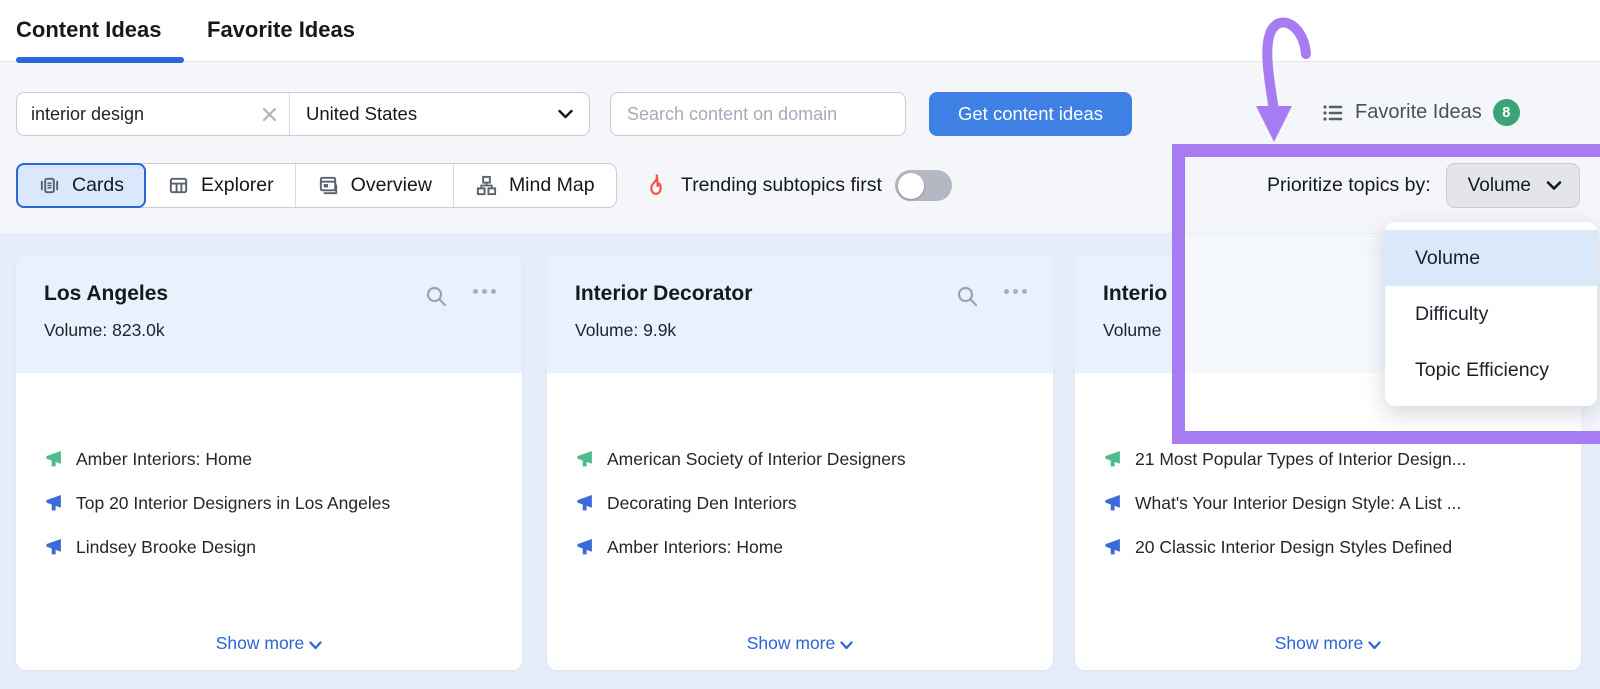  What do you see at coordinates (910, 185) in the screenshot?
I see `toggle-knob` at bounding box center [910, 185].